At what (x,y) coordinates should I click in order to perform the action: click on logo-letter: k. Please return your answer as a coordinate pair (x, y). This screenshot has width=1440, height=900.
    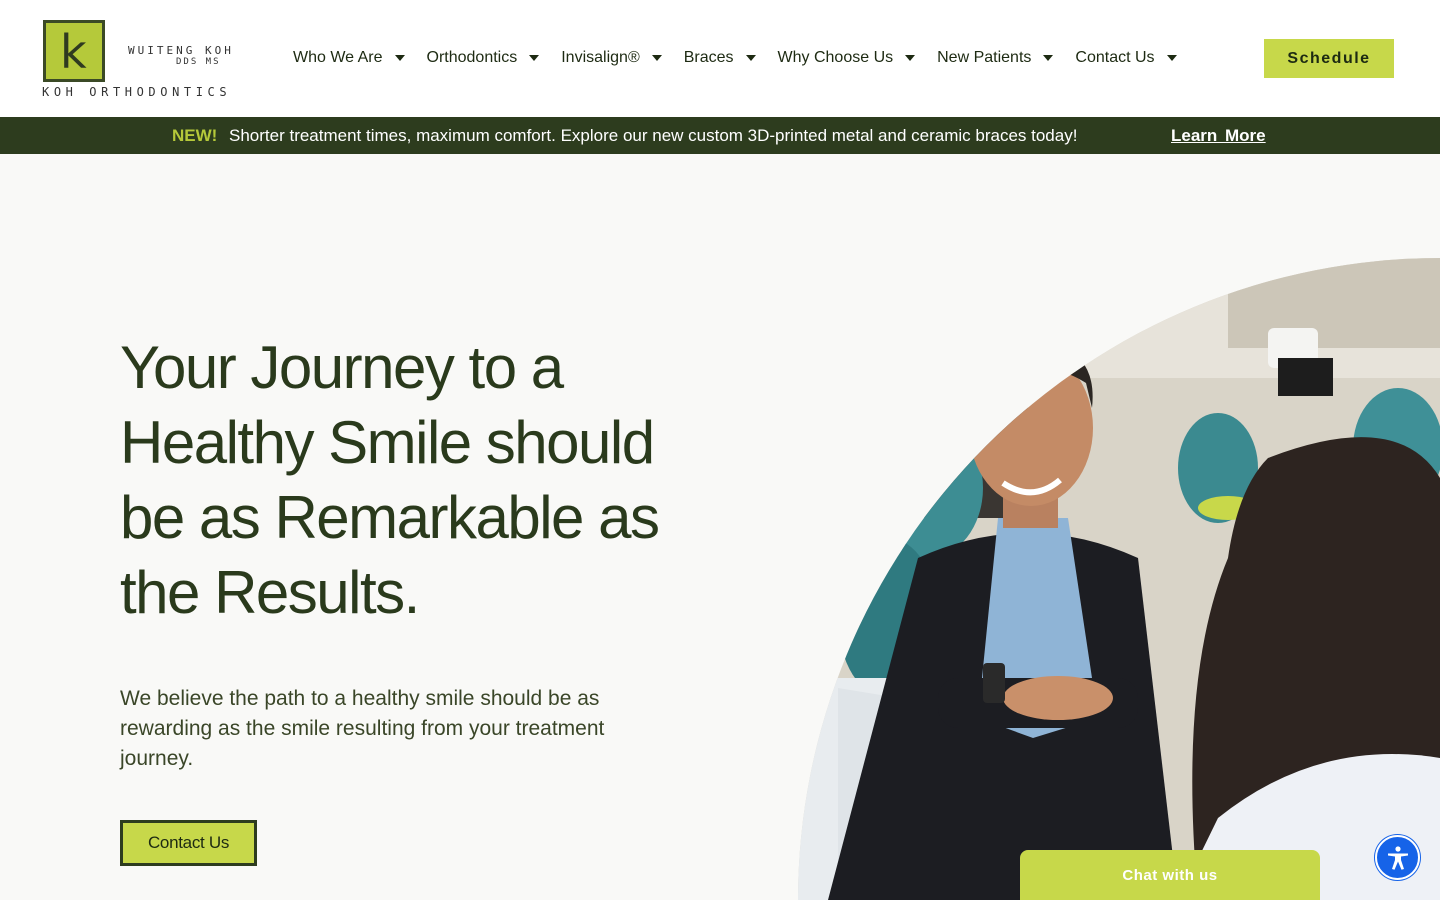
    Looking at the image, I should click on (73, 52).